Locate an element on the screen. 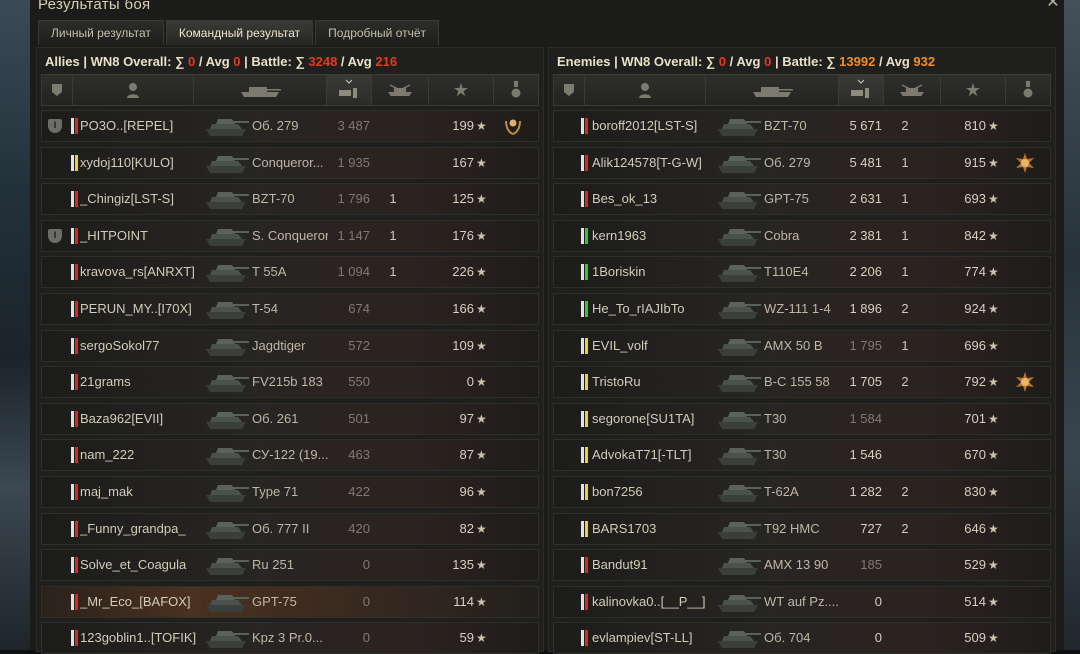 The height and width of the screenshot is (654, 1080). player-name: 123goblin1..[TOFIK] is located at coordinates (146, 638).